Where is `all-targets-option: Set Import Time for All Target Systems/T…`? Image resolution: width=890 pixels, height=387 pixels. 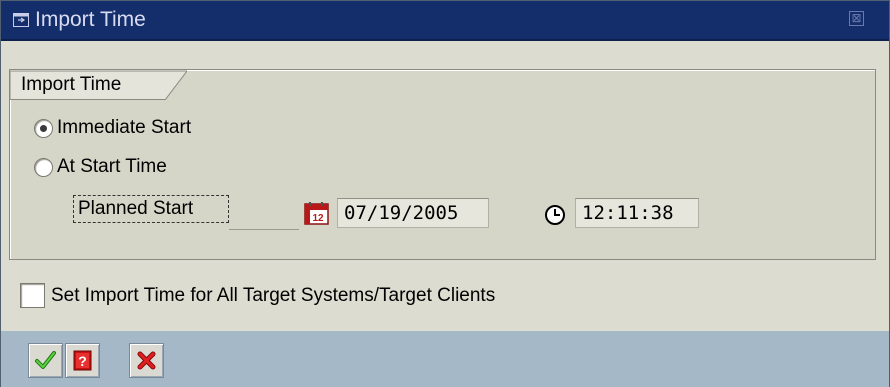
all-targets-option: Set Import Time for All Target Systems/T… is located at coordinates (257, 295).